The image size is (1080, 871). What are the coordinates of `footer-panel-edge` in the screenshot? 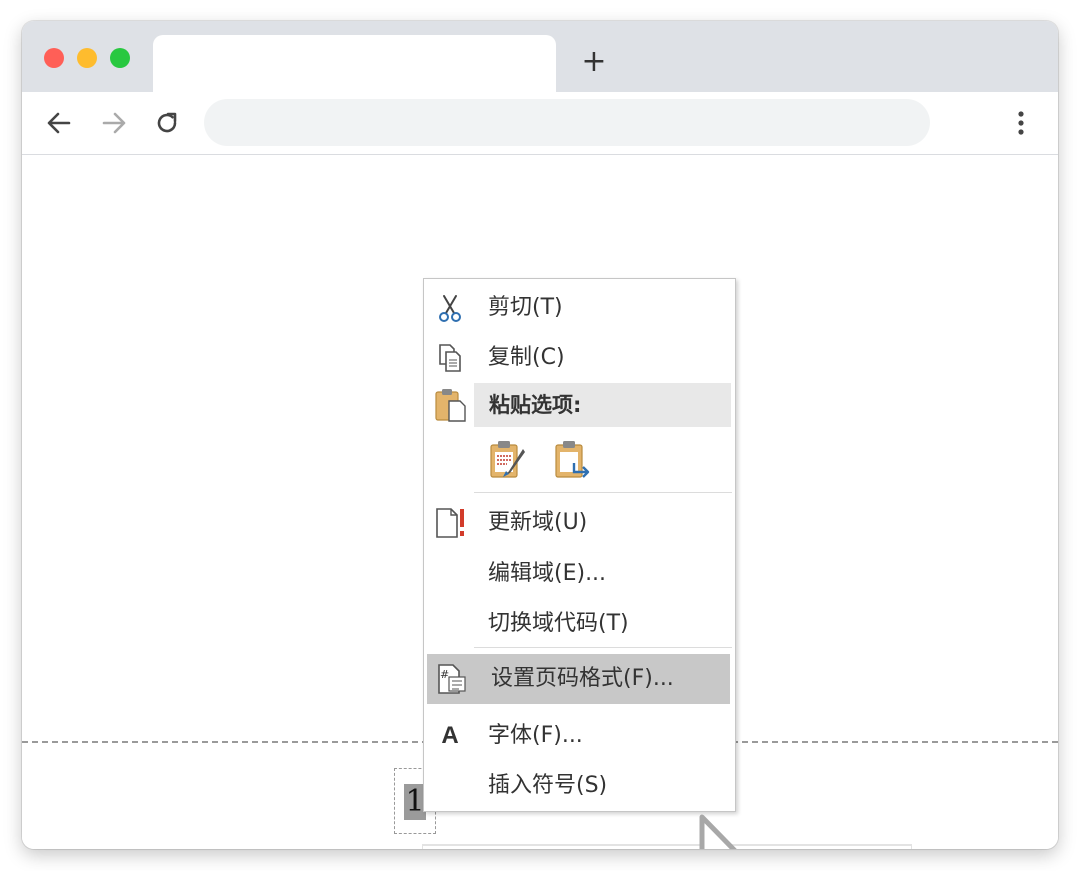 It's located at (667, 846).